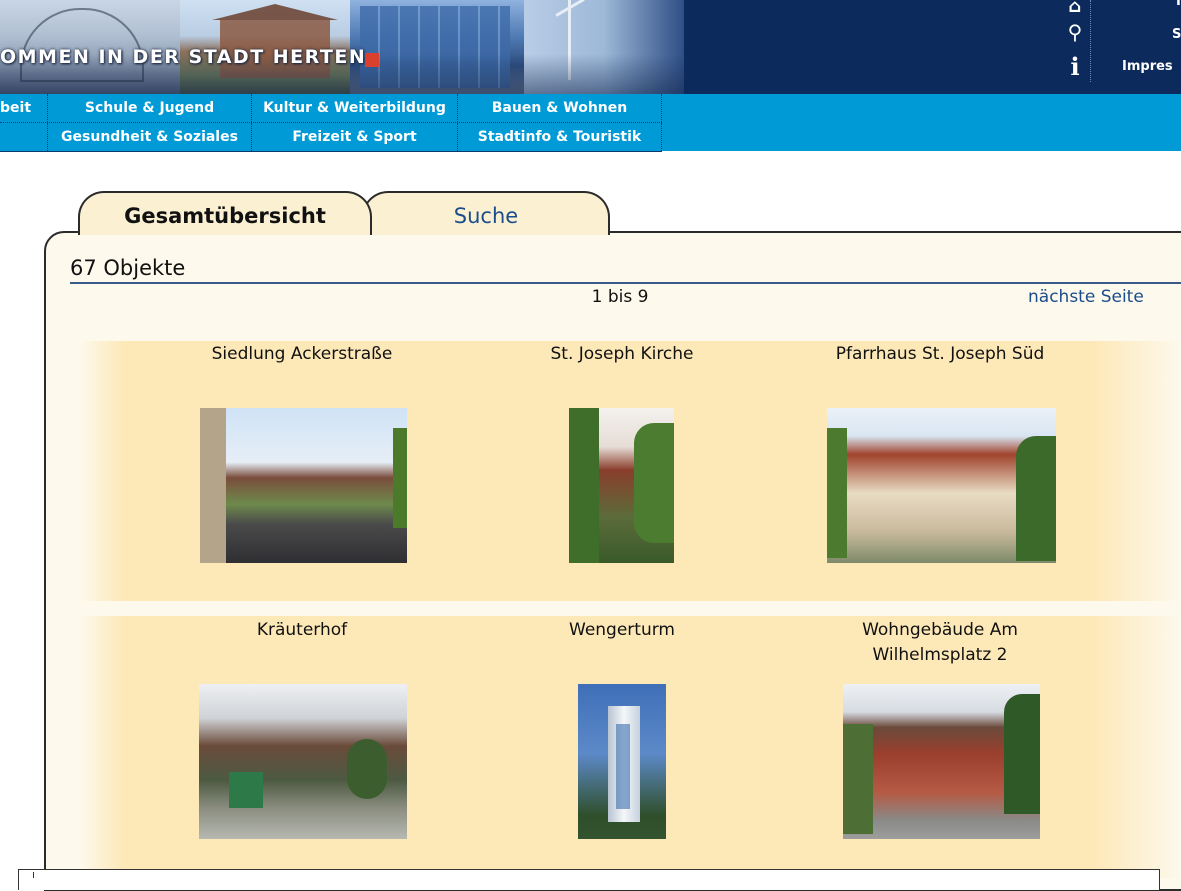 Image resolution: width=1181 pixels, height=891 pixels. Describe the element at coordinates (150, 137) in the screenshot. I see `nav-item-gesundheit-soziales: Gesundheit & Soziales` at that location.